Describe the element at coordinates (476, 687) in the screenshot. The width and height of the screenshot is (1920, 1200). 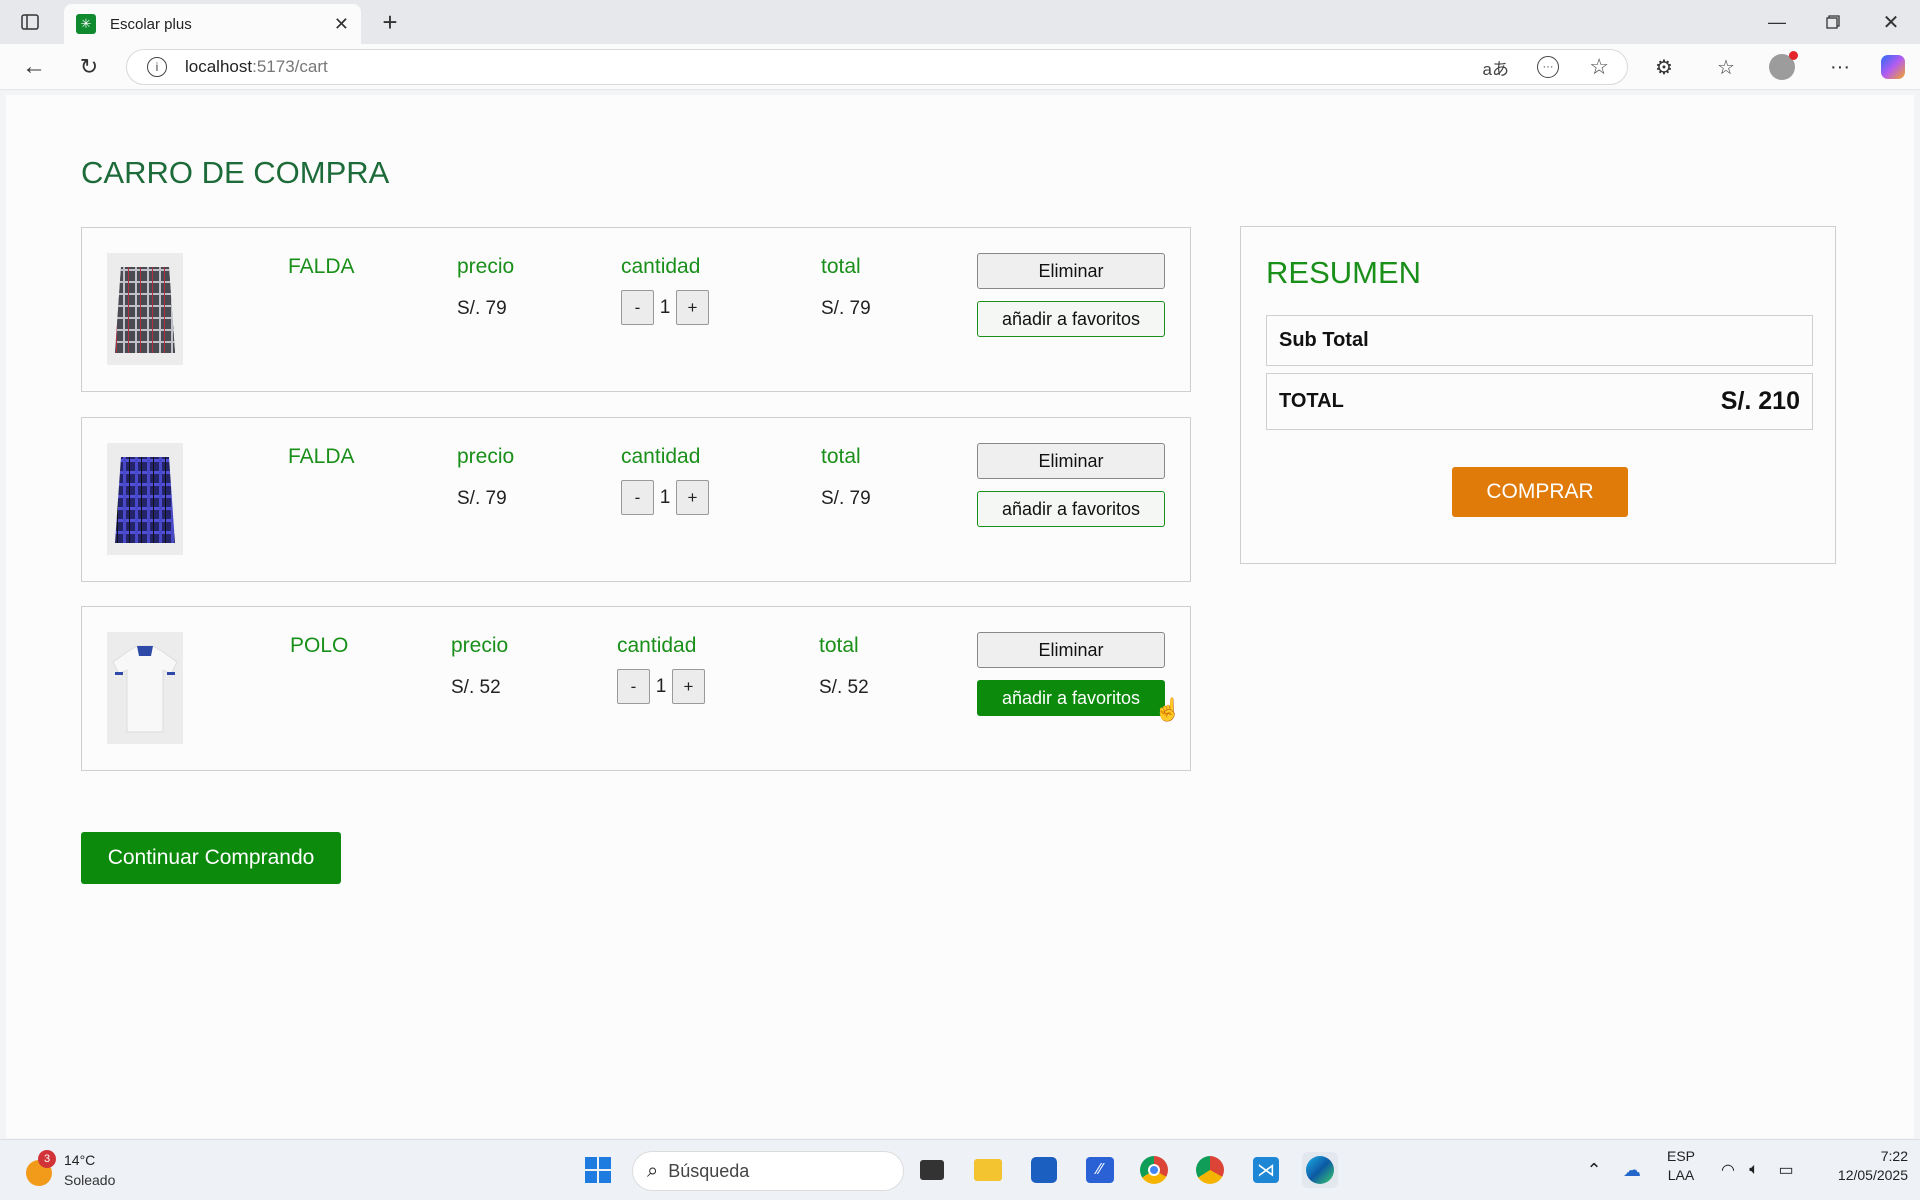
I see `price-value: S/. 52` at that location.